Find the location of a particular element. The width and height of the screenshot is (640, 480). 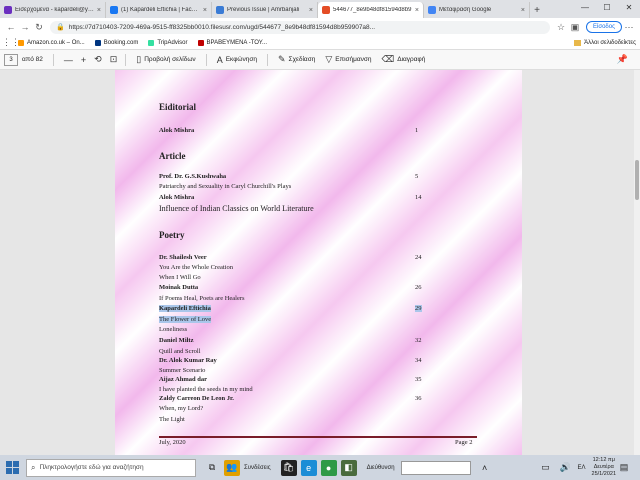

bookmark-tripadvisor: TripAdvisor is located at coordinates (168, 42).